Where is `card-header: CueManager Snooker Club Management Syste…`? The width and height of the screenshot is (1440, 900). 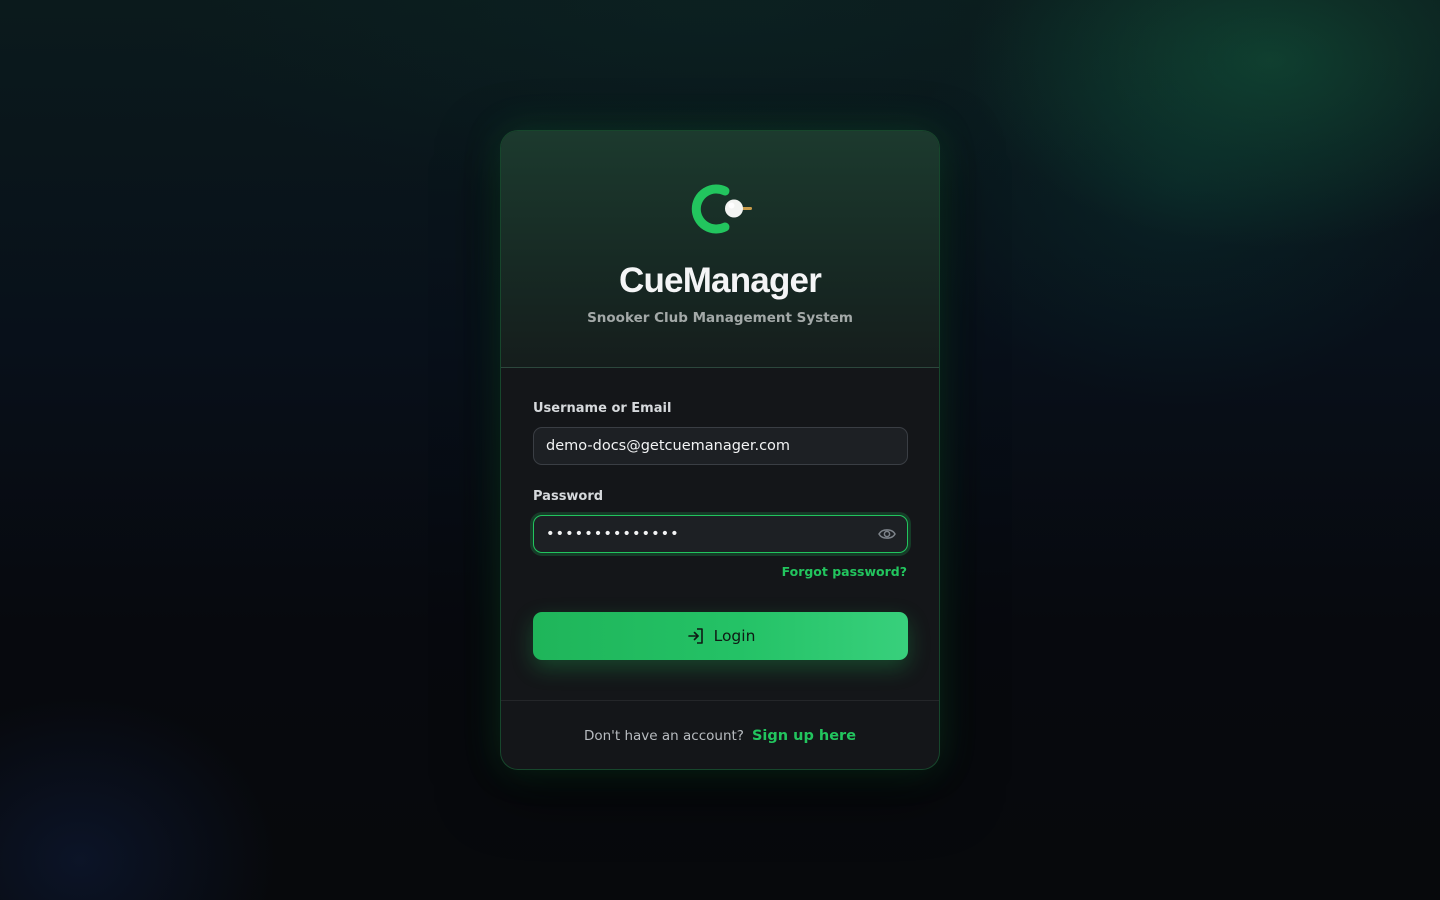
card-header: CueManager Snooker Club Management Syste… is located at coordinates (720, 249).